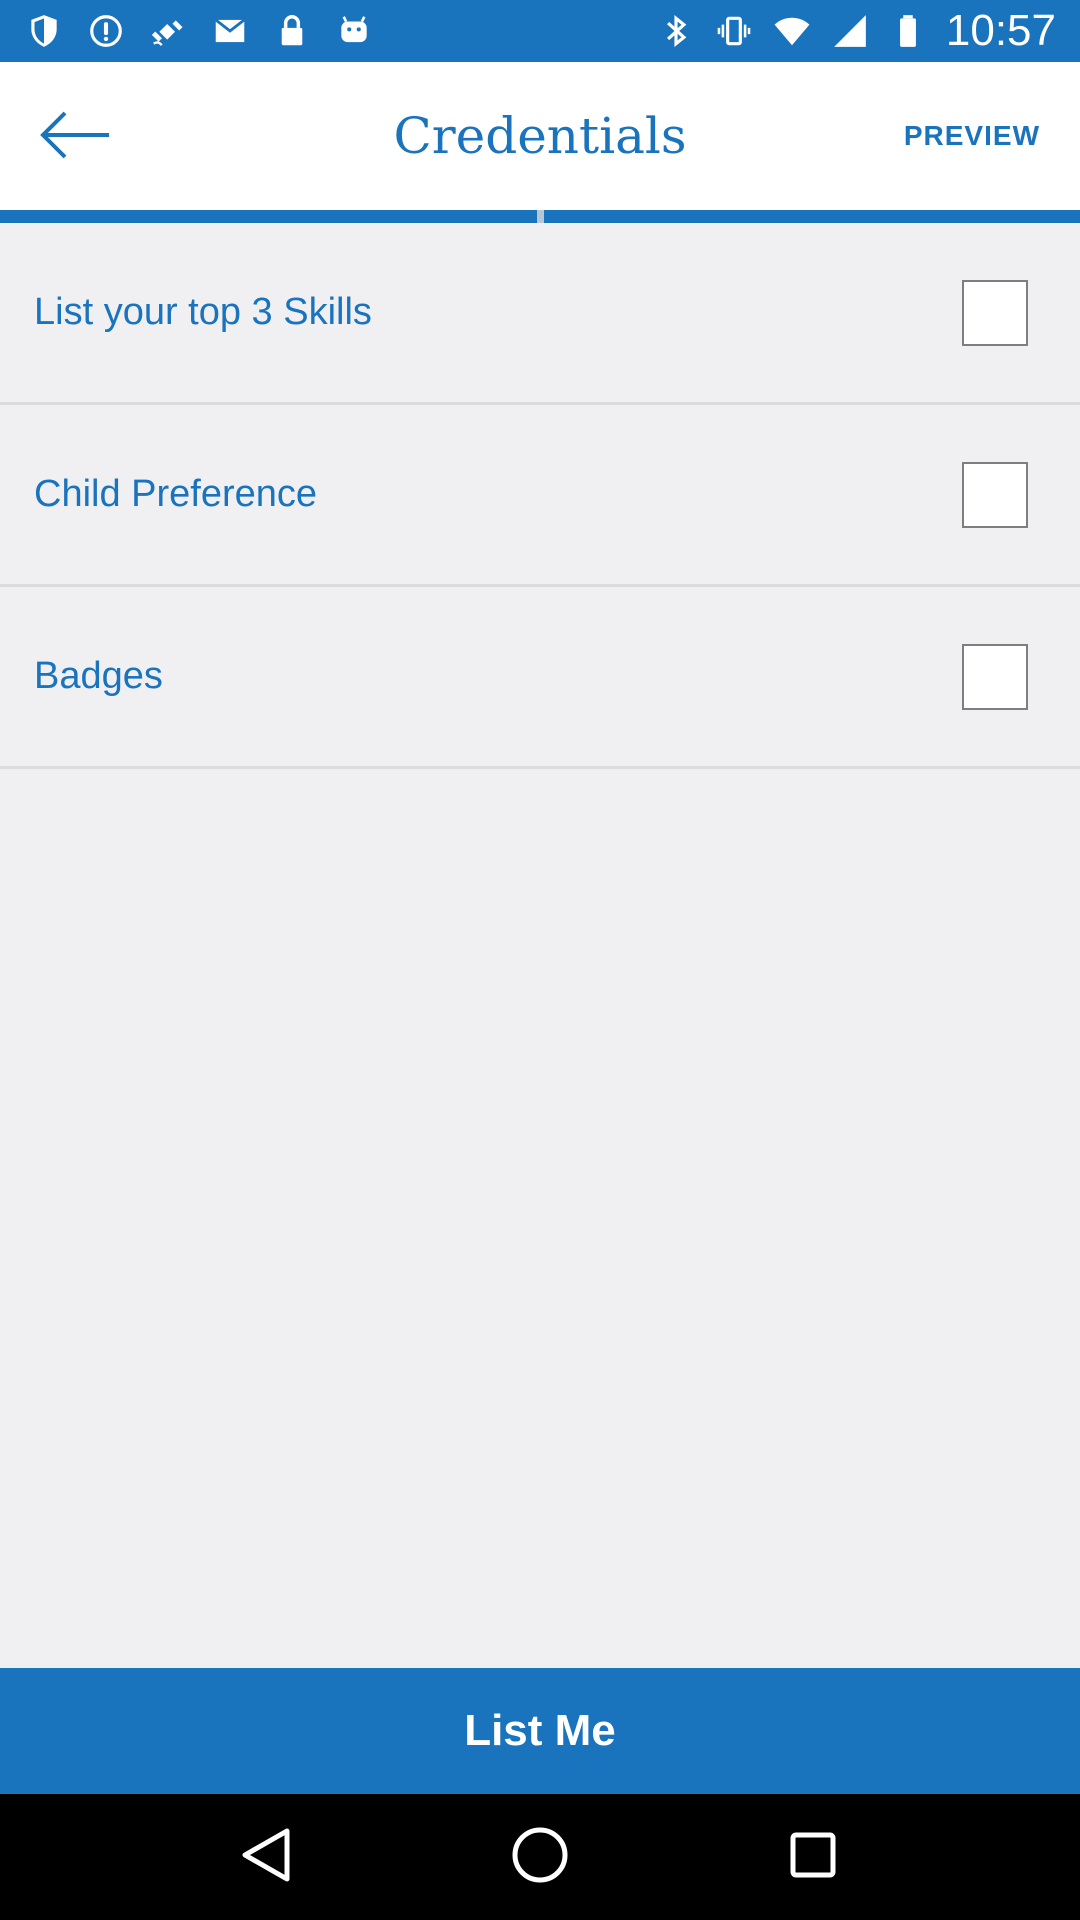 This screenshot has height=1920, width=1080. What do you see at coordinates (540, 31) in the screenshot?
I see `status-bar: 10:57` at bounding box center [540, 31].